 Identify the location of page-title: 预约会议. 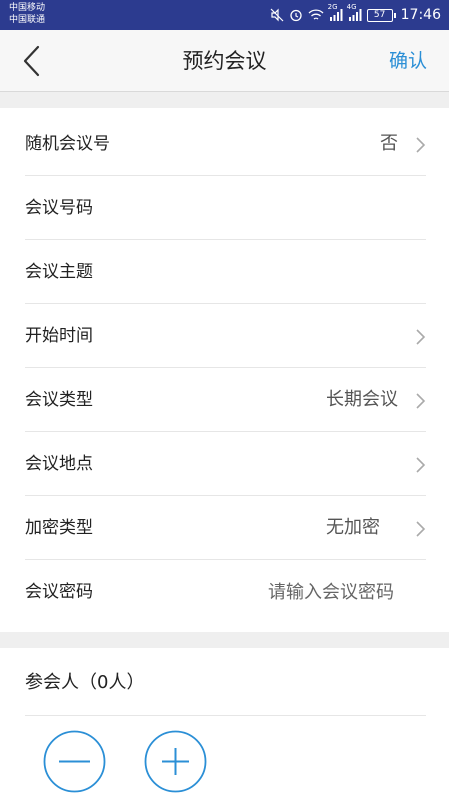
(224, 61).